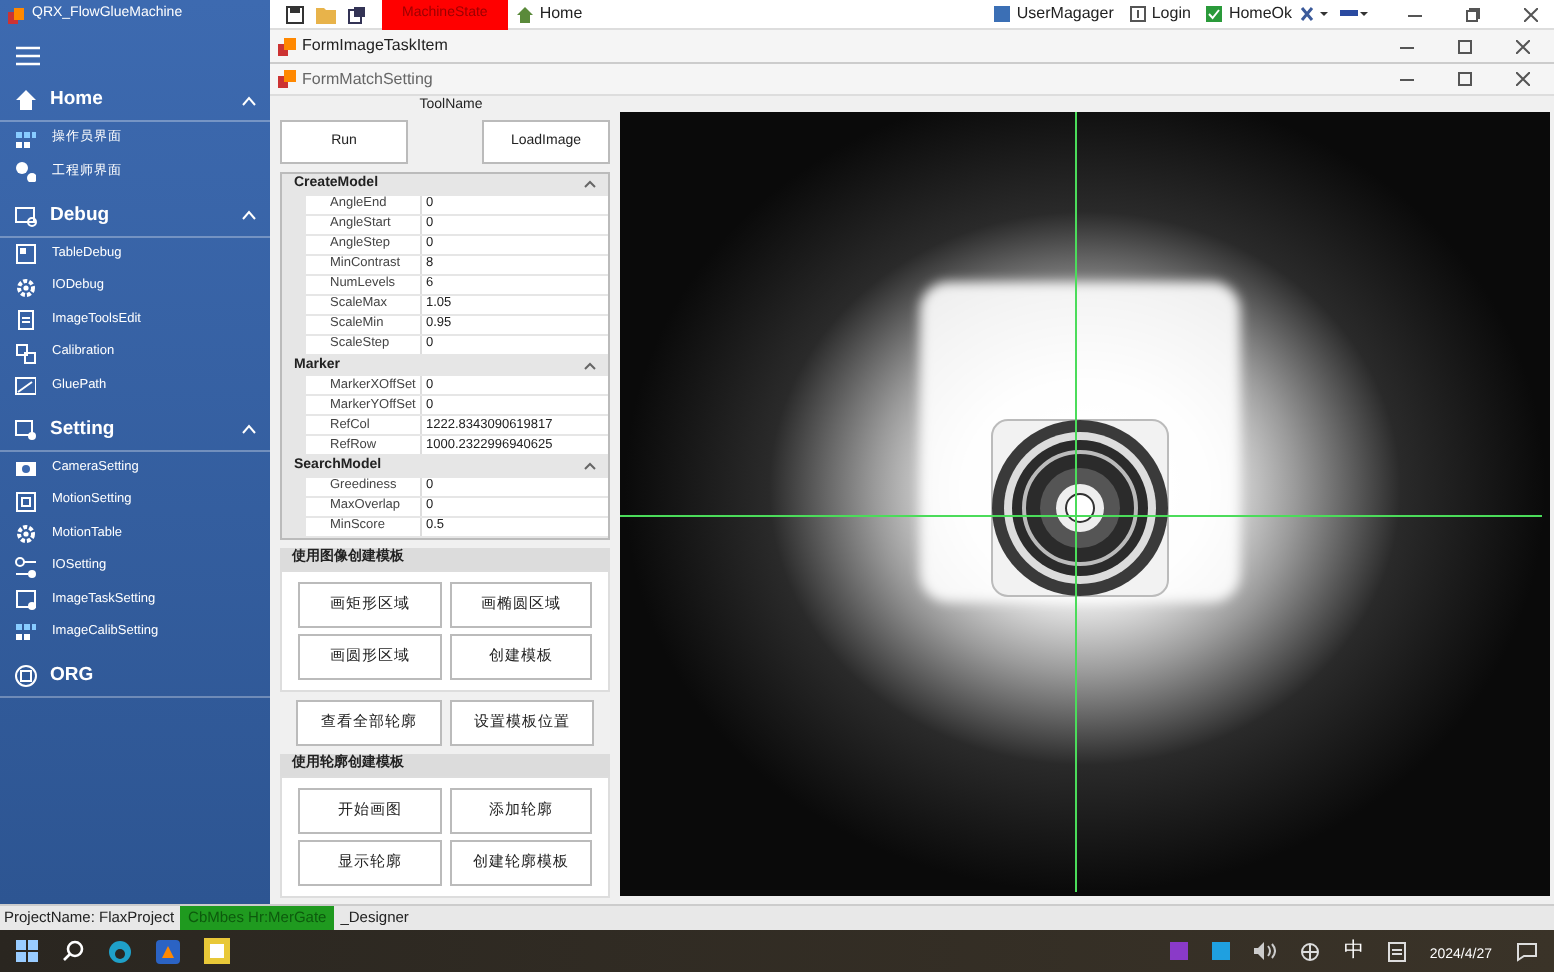 This screenshot has width=1554, height=972. Describe the element at coordinates (135, 216) in the screenshot. I see `sidebar-section: Debug` at that location.